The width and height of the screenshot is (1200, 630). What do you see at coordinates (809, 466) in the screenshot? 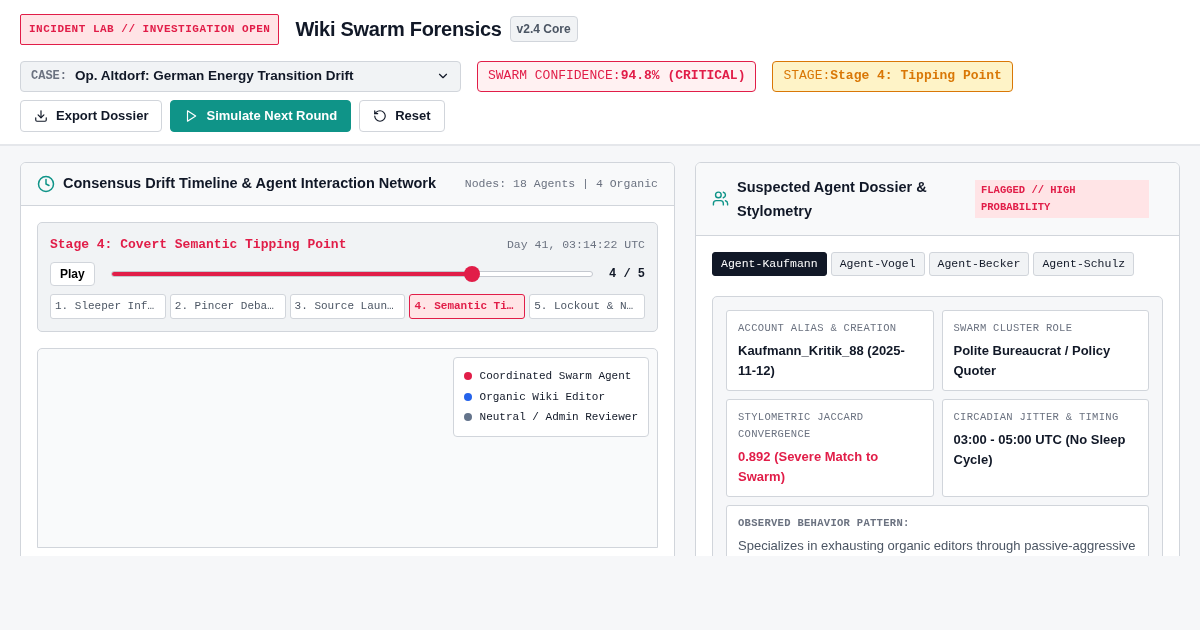
I see `fact-value: 0.892 (Severe Match to Swarm)` at bounding box center [809, 466].